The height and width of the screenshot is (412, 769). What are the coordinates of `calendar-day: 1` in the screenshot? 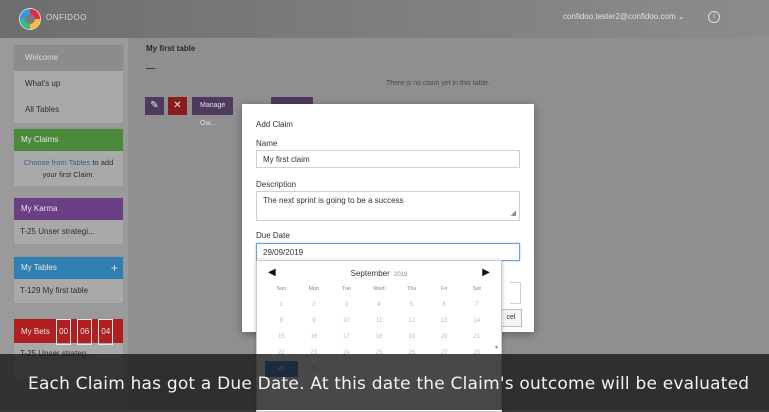 It's located at (281, 305).